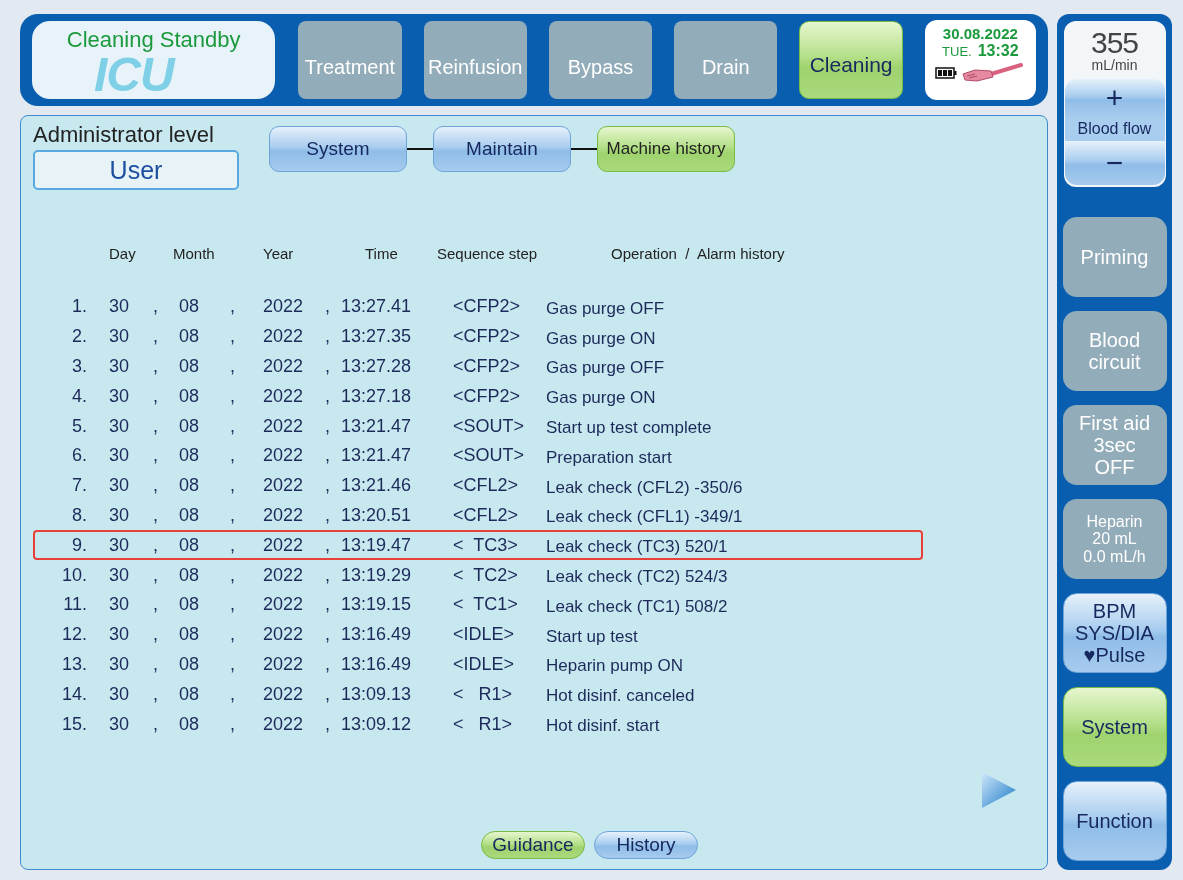 This screenshot has height=880, width=1183. I want to click on nav-button: System, so click(338, 149).